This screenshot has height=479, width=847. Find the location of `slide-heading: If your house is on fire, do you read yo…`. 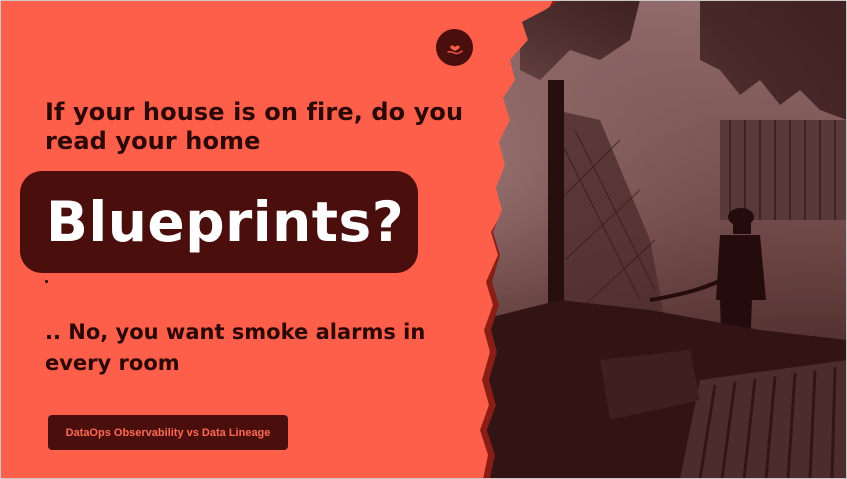

slide-heading: If your house is on fire, do you read yo… is located at coordinates (254, 126).